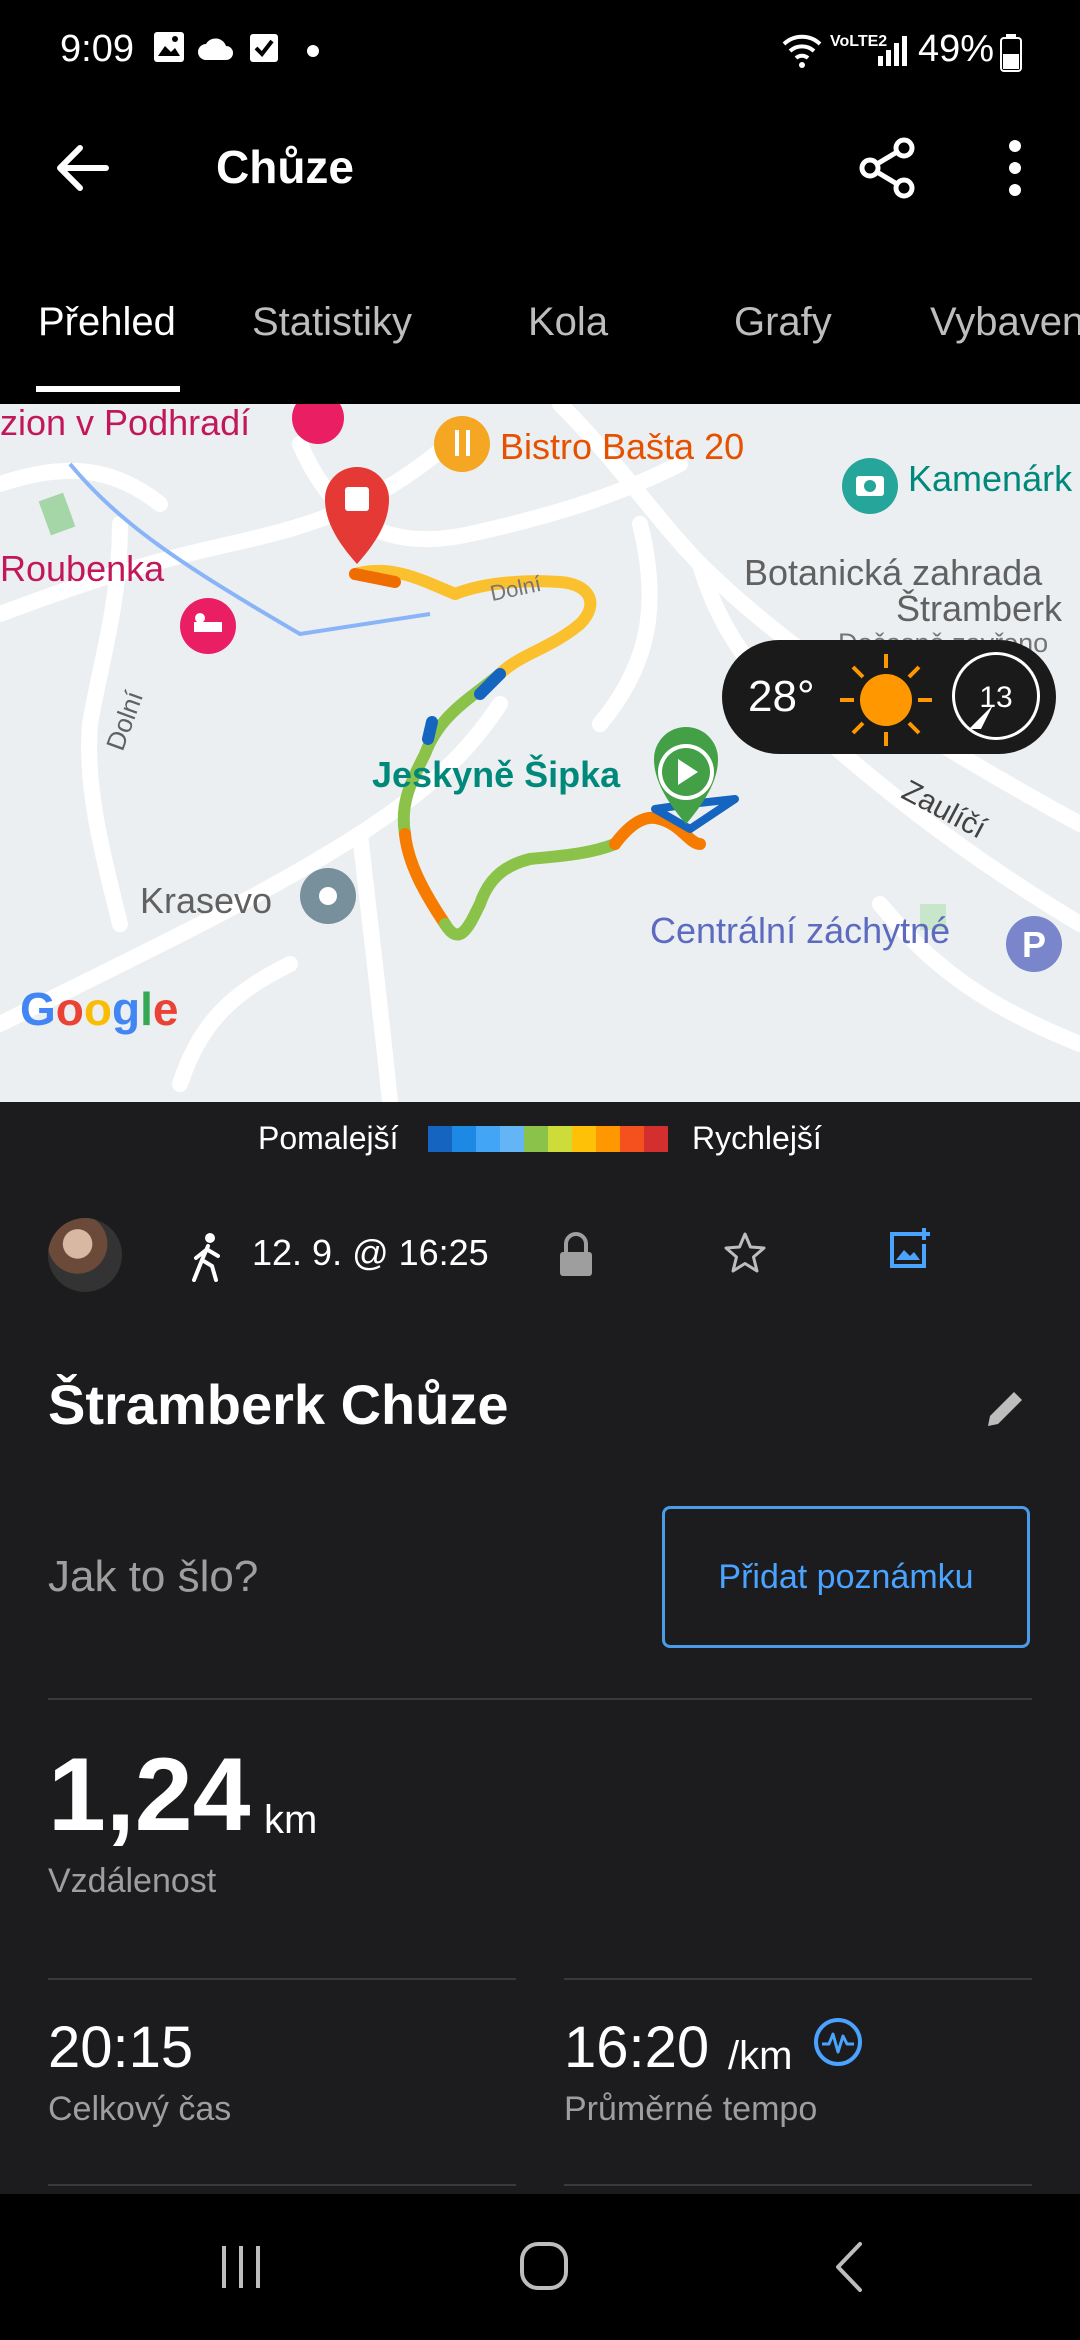 The image size is (1080, 2340). I want to click on legend-slower-label: Pomalejší, so click(328, 1138).